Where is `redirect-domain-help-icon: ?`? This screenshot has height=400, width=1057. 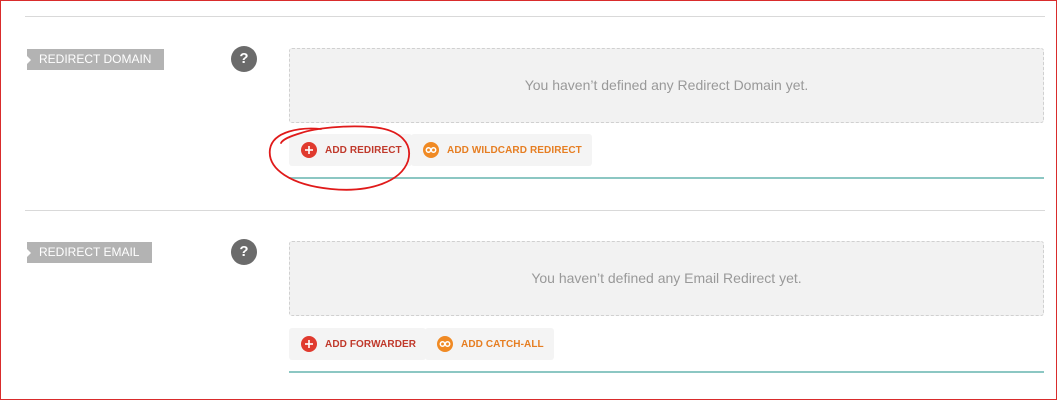
redirect-domain-help-icon: ? is located at coordinates (244, 59).